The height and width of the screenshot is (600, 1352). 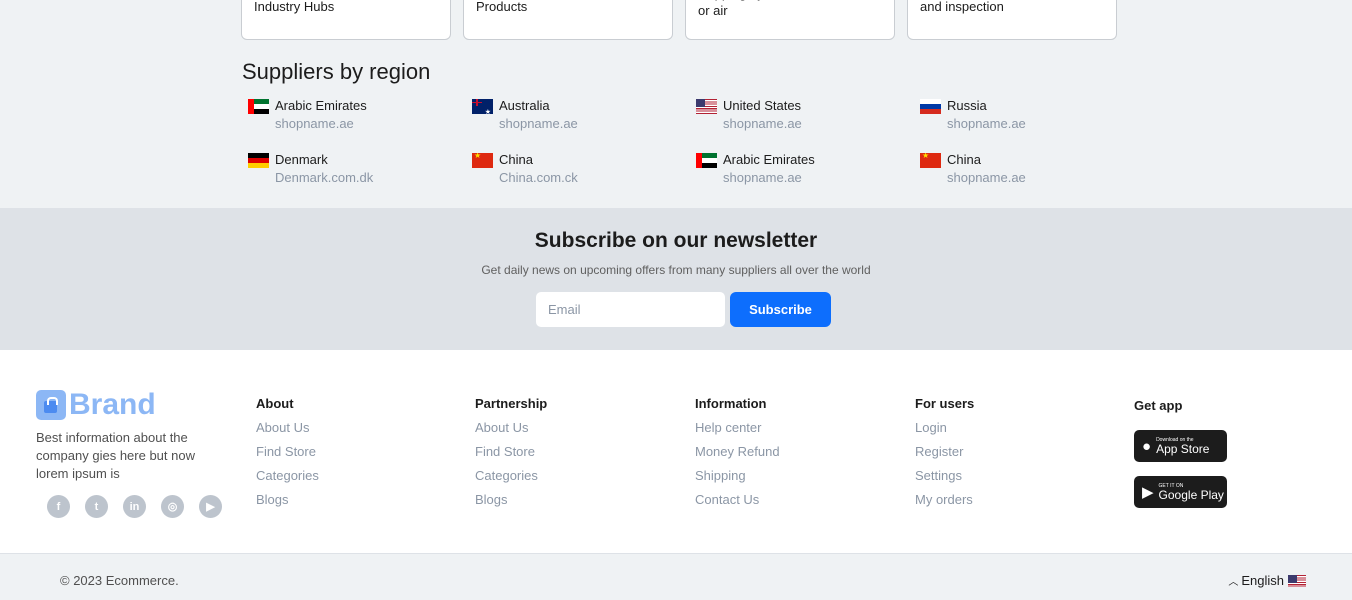 I want to click on region-country: Denmark, so click(x=301, y=159).